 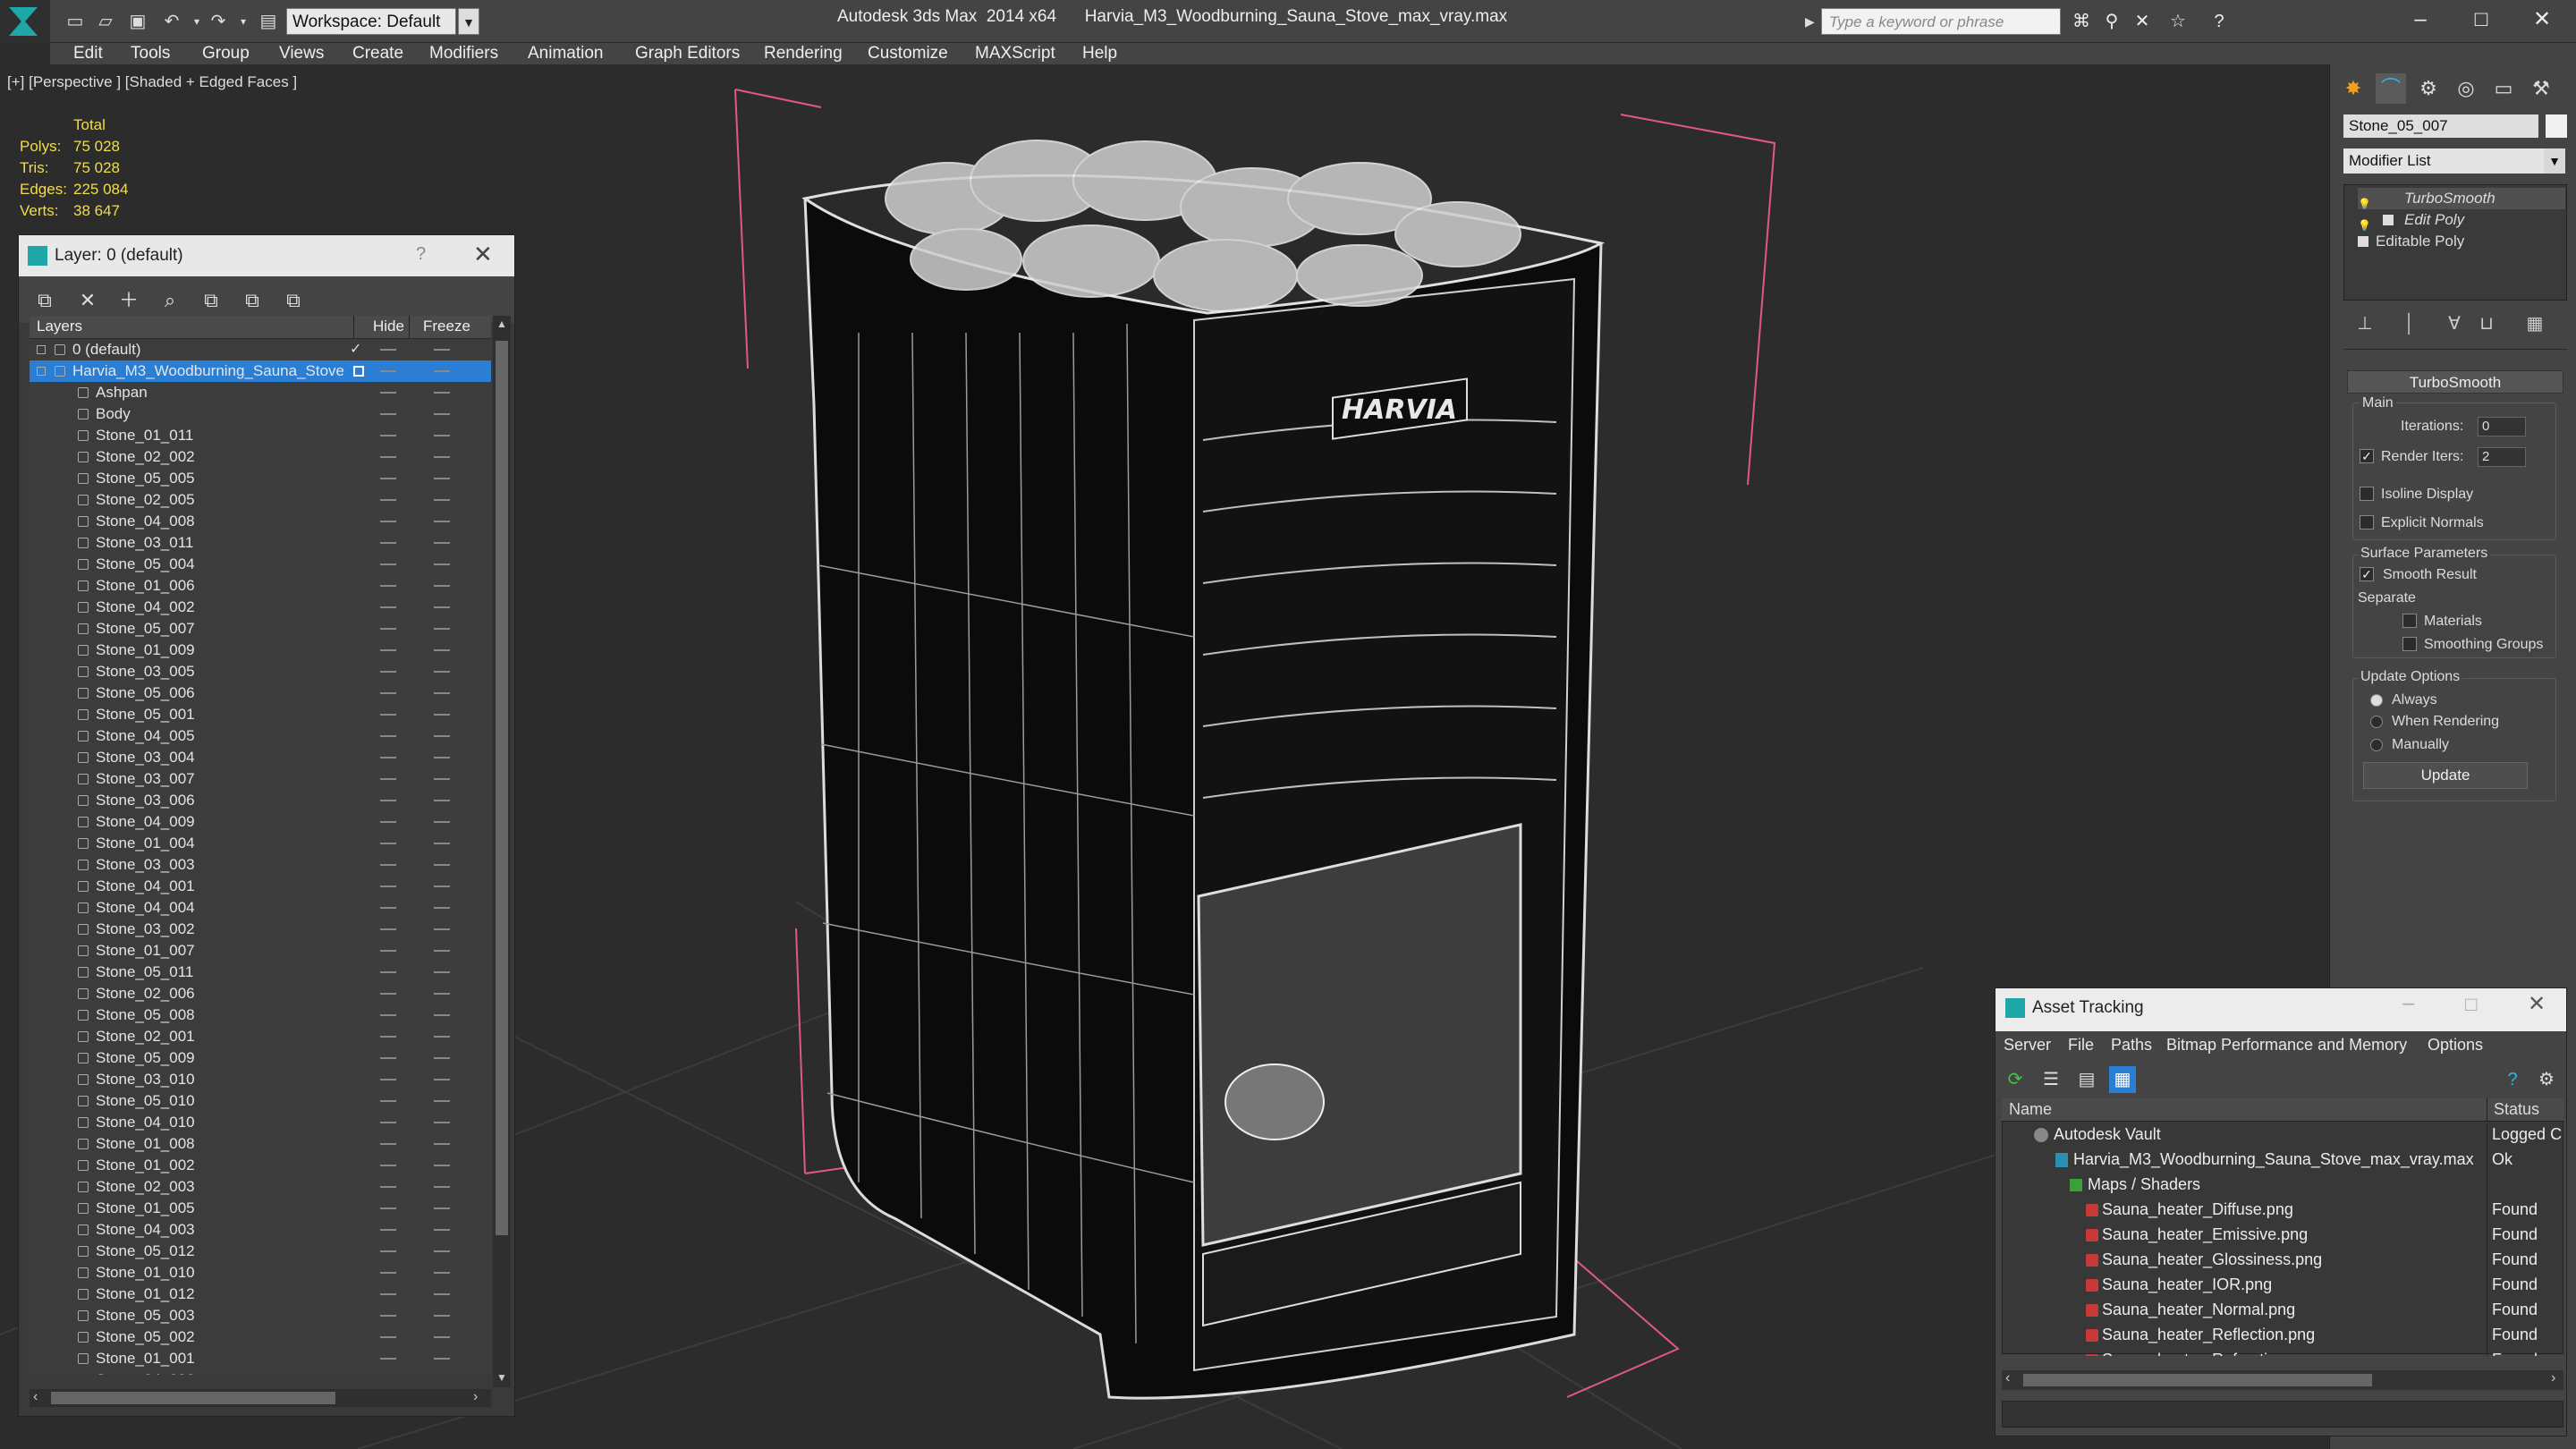 I want to click on column-freeze: Freeze, so click(x=446, y=326).